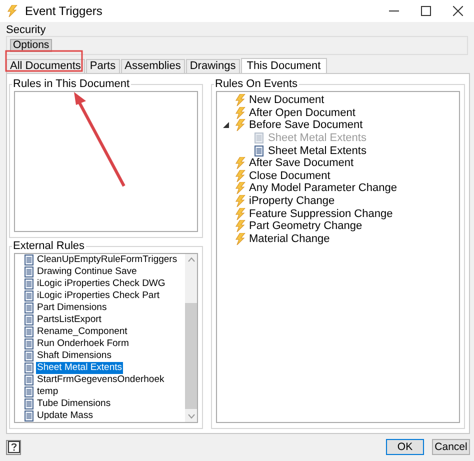 Image resolution: width=474 pixels, height=461 pixels. Describe the element at coordinates (283, 66) in the screenshot. I see `tab: This Document` at that location.